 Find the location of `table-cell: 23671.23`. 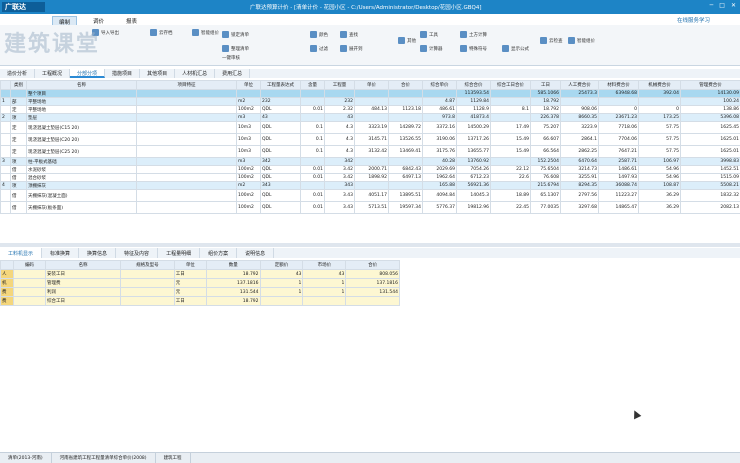

table-cell: 23671.23 is located at coordinates (619, 118).